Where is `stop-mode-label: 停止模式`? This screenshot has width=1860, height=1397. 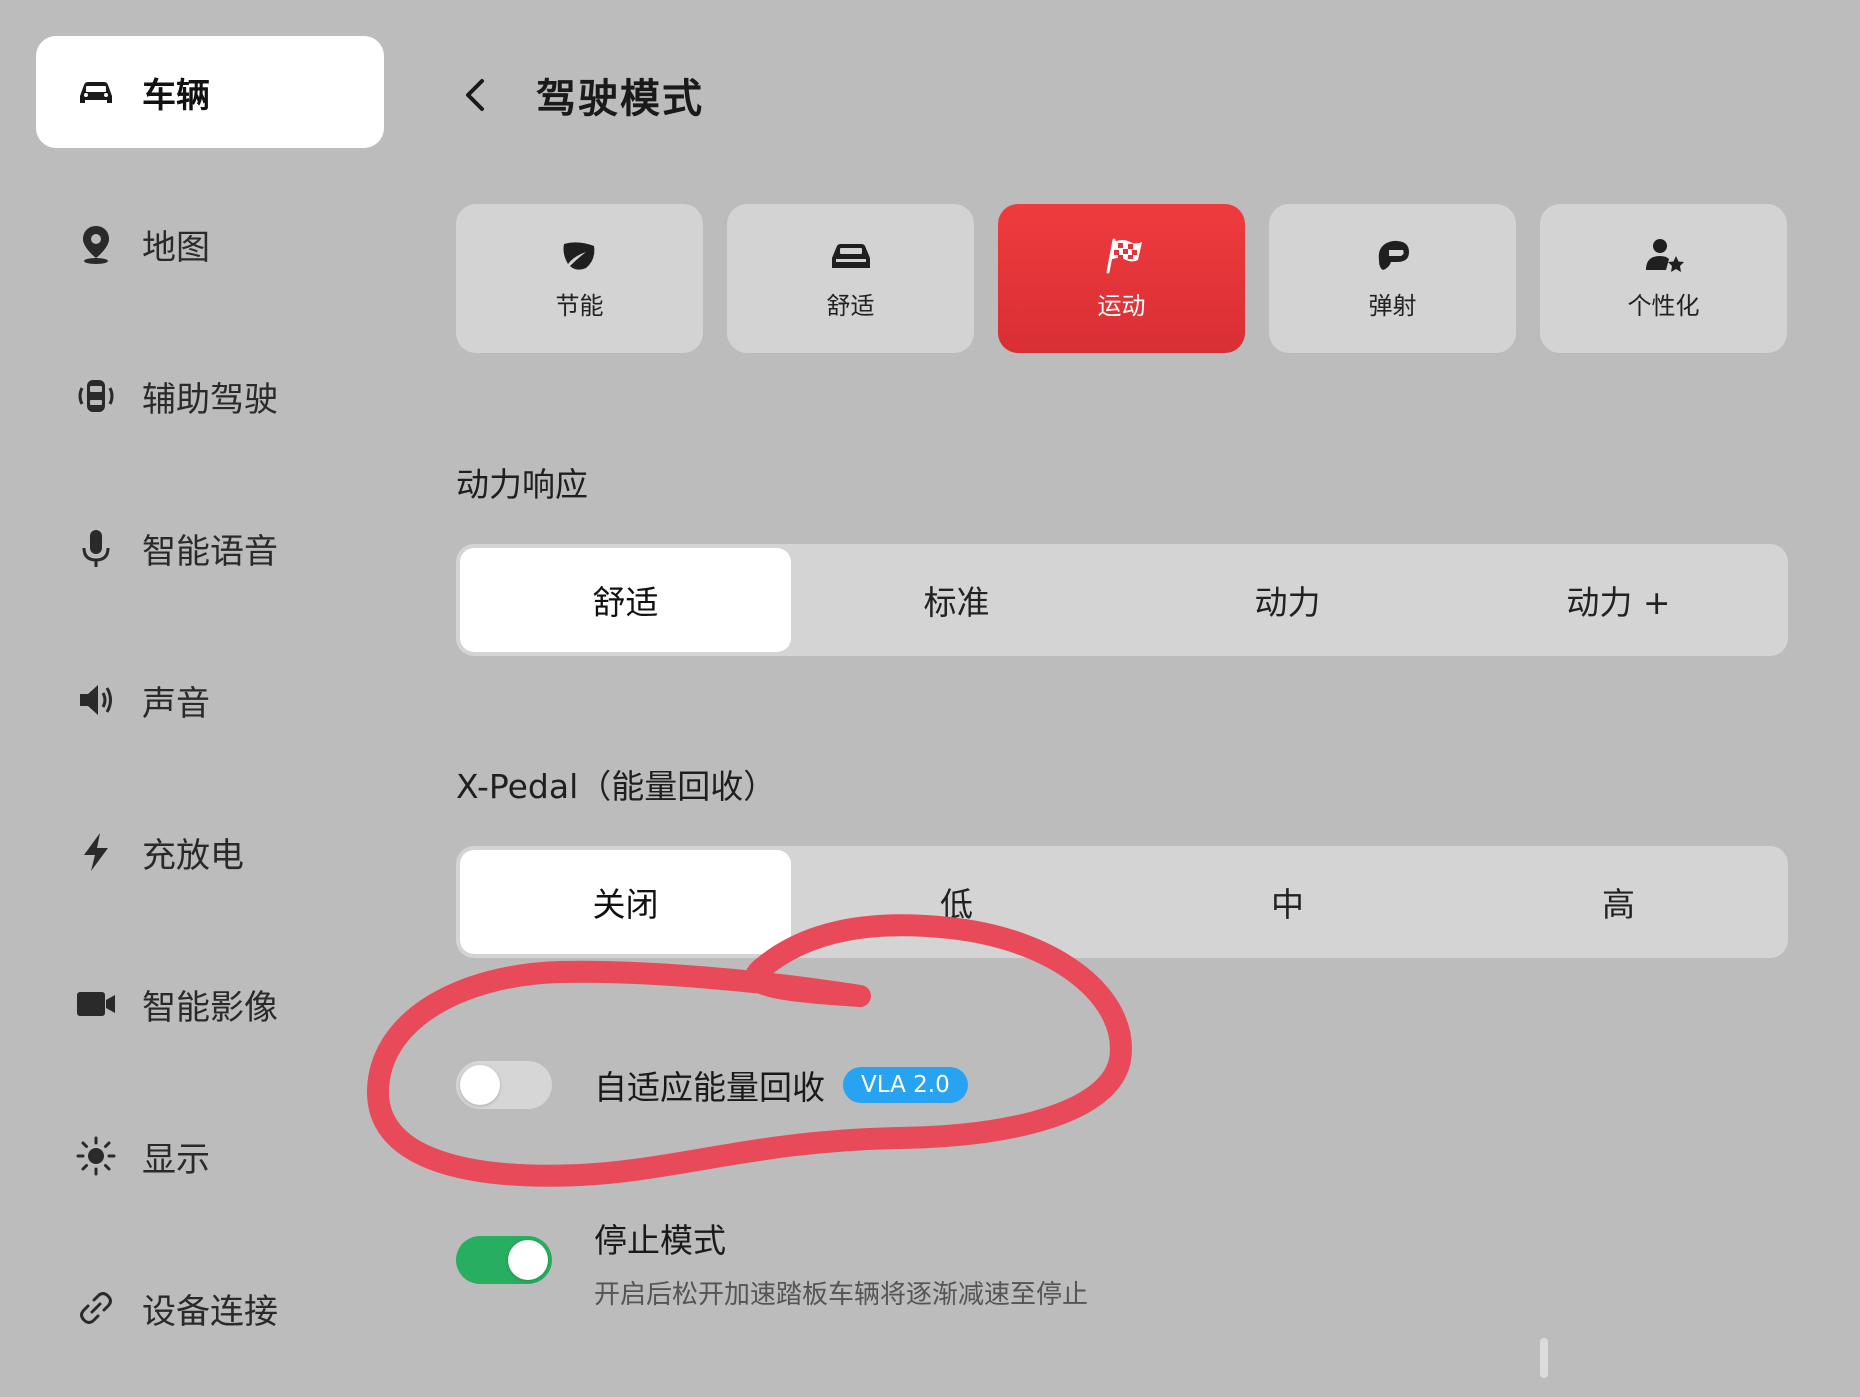
stop-mode-label: 停止模式 is located at coordinates (660, 1240).